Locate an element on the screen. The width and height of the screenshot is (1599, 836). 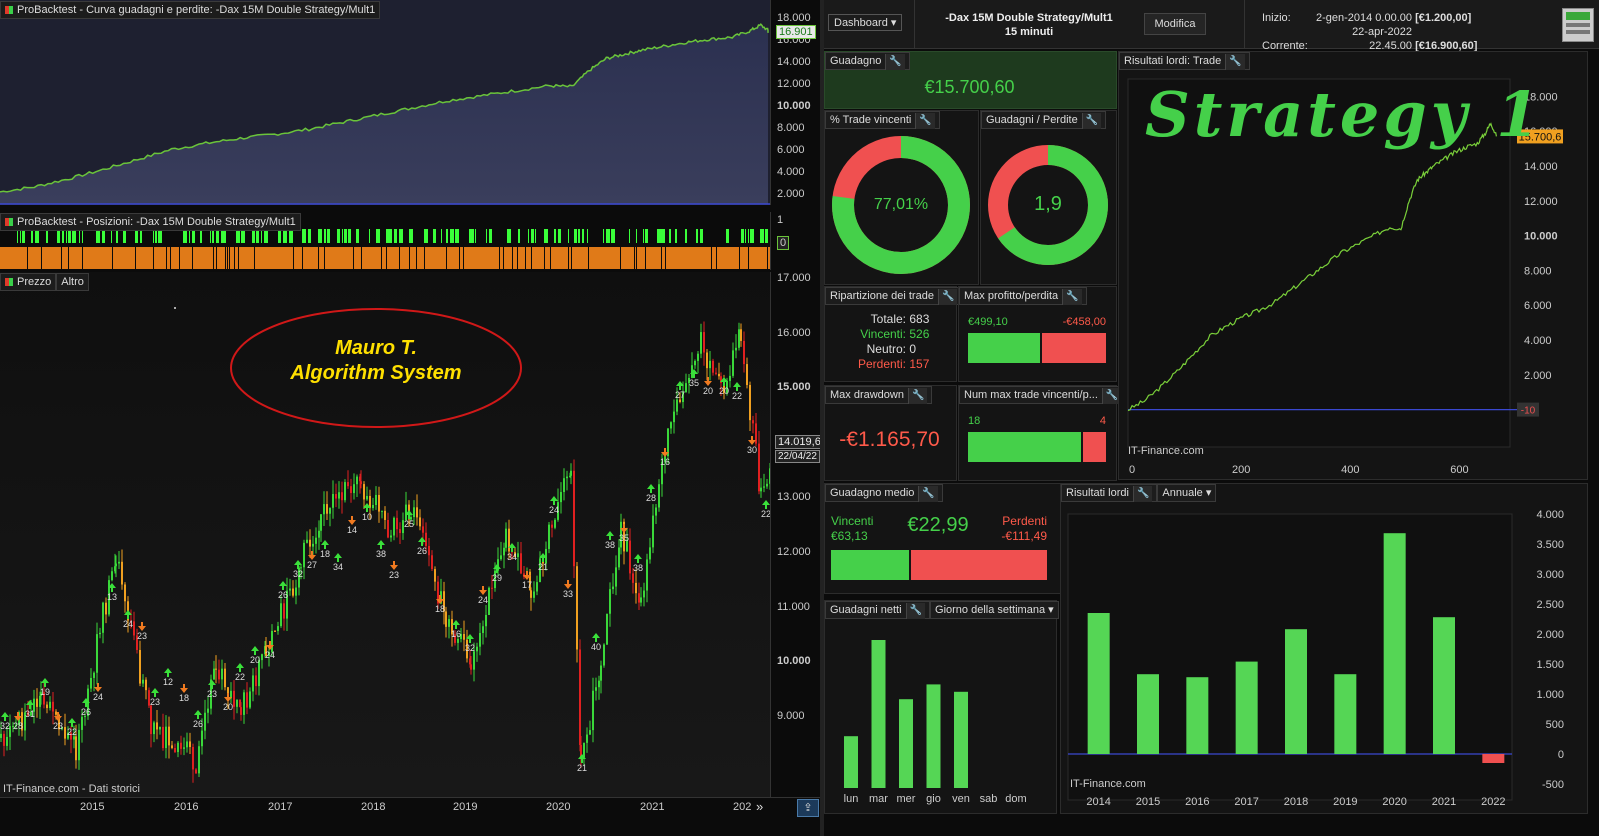
weekday-title-text: Guadagni netti is located at coordinates (866, 610).